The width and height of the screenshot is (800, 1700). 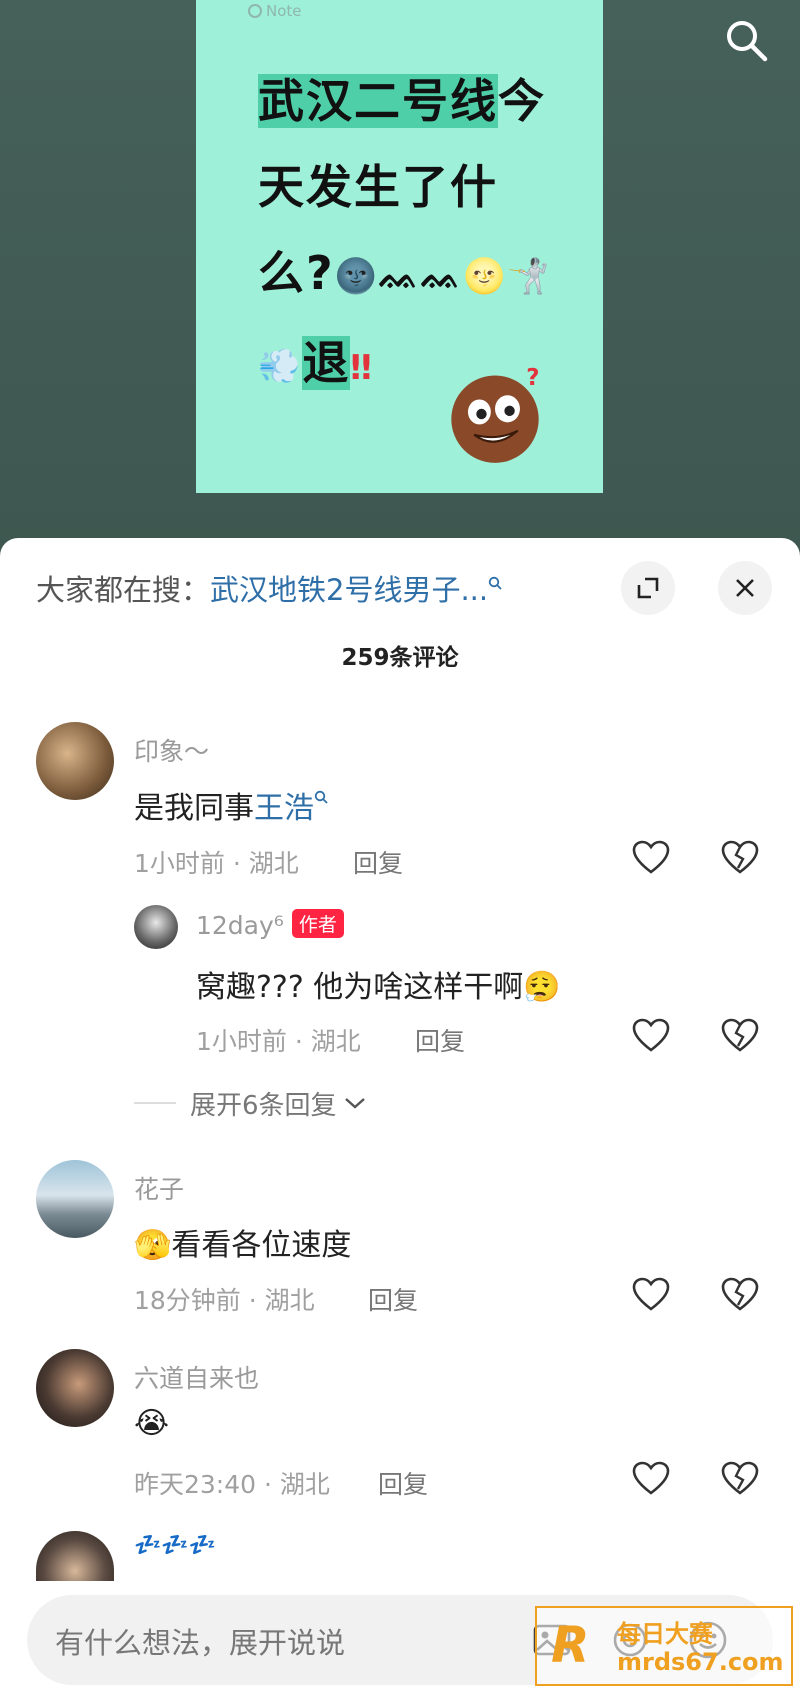 I want to click on note-title-emoji-row: 🌚ᨐᨐ🌝🤺, so click(x=443, y=276).